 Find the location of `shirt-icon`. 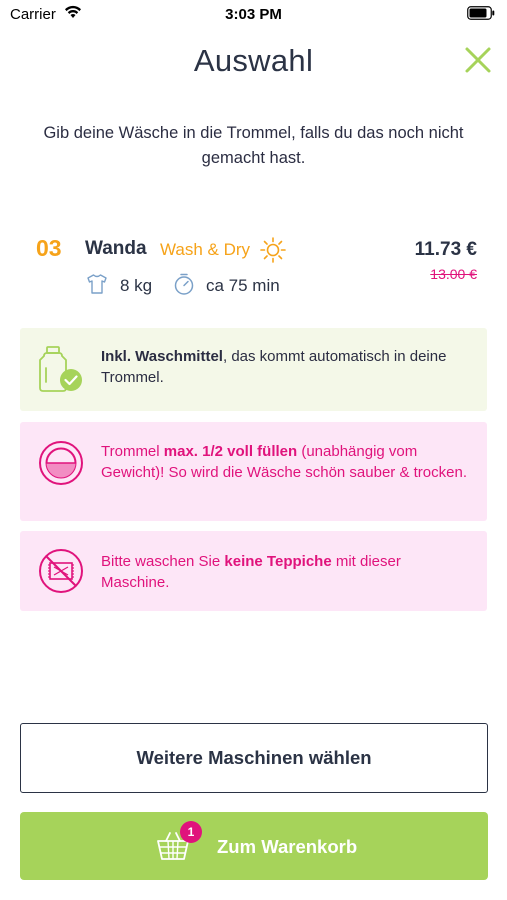

shirt-icon is located at coordinates (97, 284).